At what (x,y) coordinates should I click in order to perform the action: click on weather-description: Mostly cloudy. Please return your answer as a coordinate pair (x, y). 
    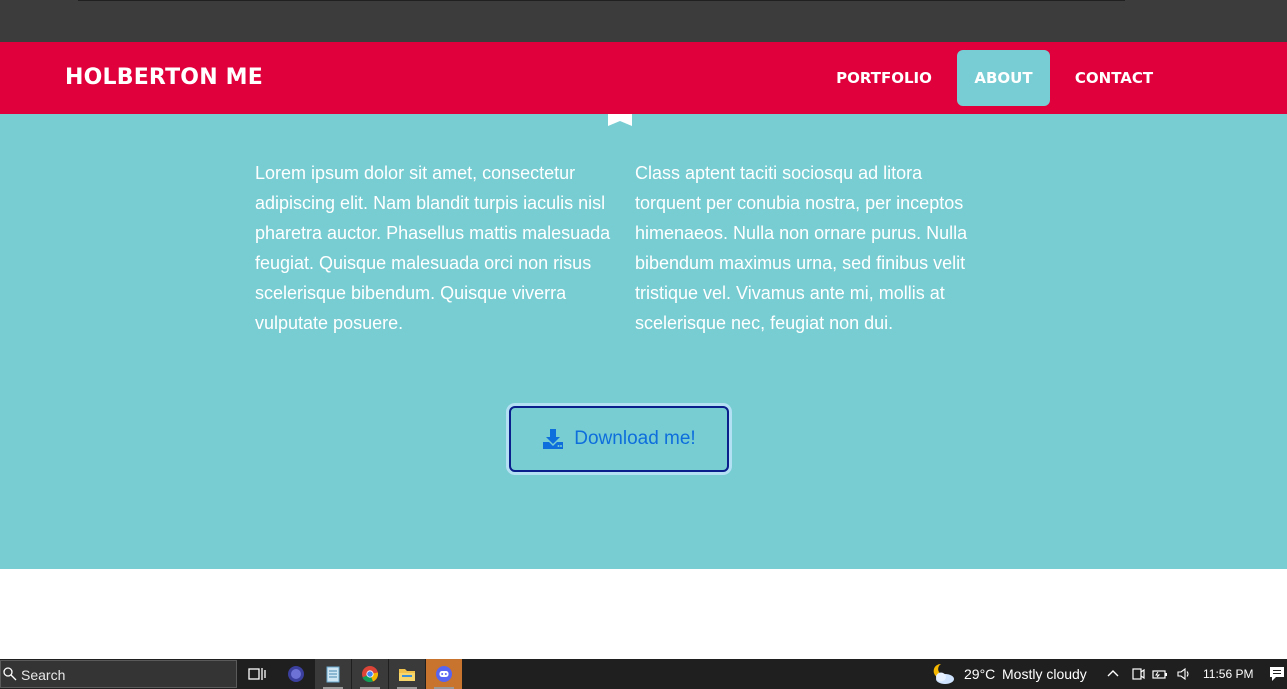
    Looking at the image, I should click on (1044, 674).